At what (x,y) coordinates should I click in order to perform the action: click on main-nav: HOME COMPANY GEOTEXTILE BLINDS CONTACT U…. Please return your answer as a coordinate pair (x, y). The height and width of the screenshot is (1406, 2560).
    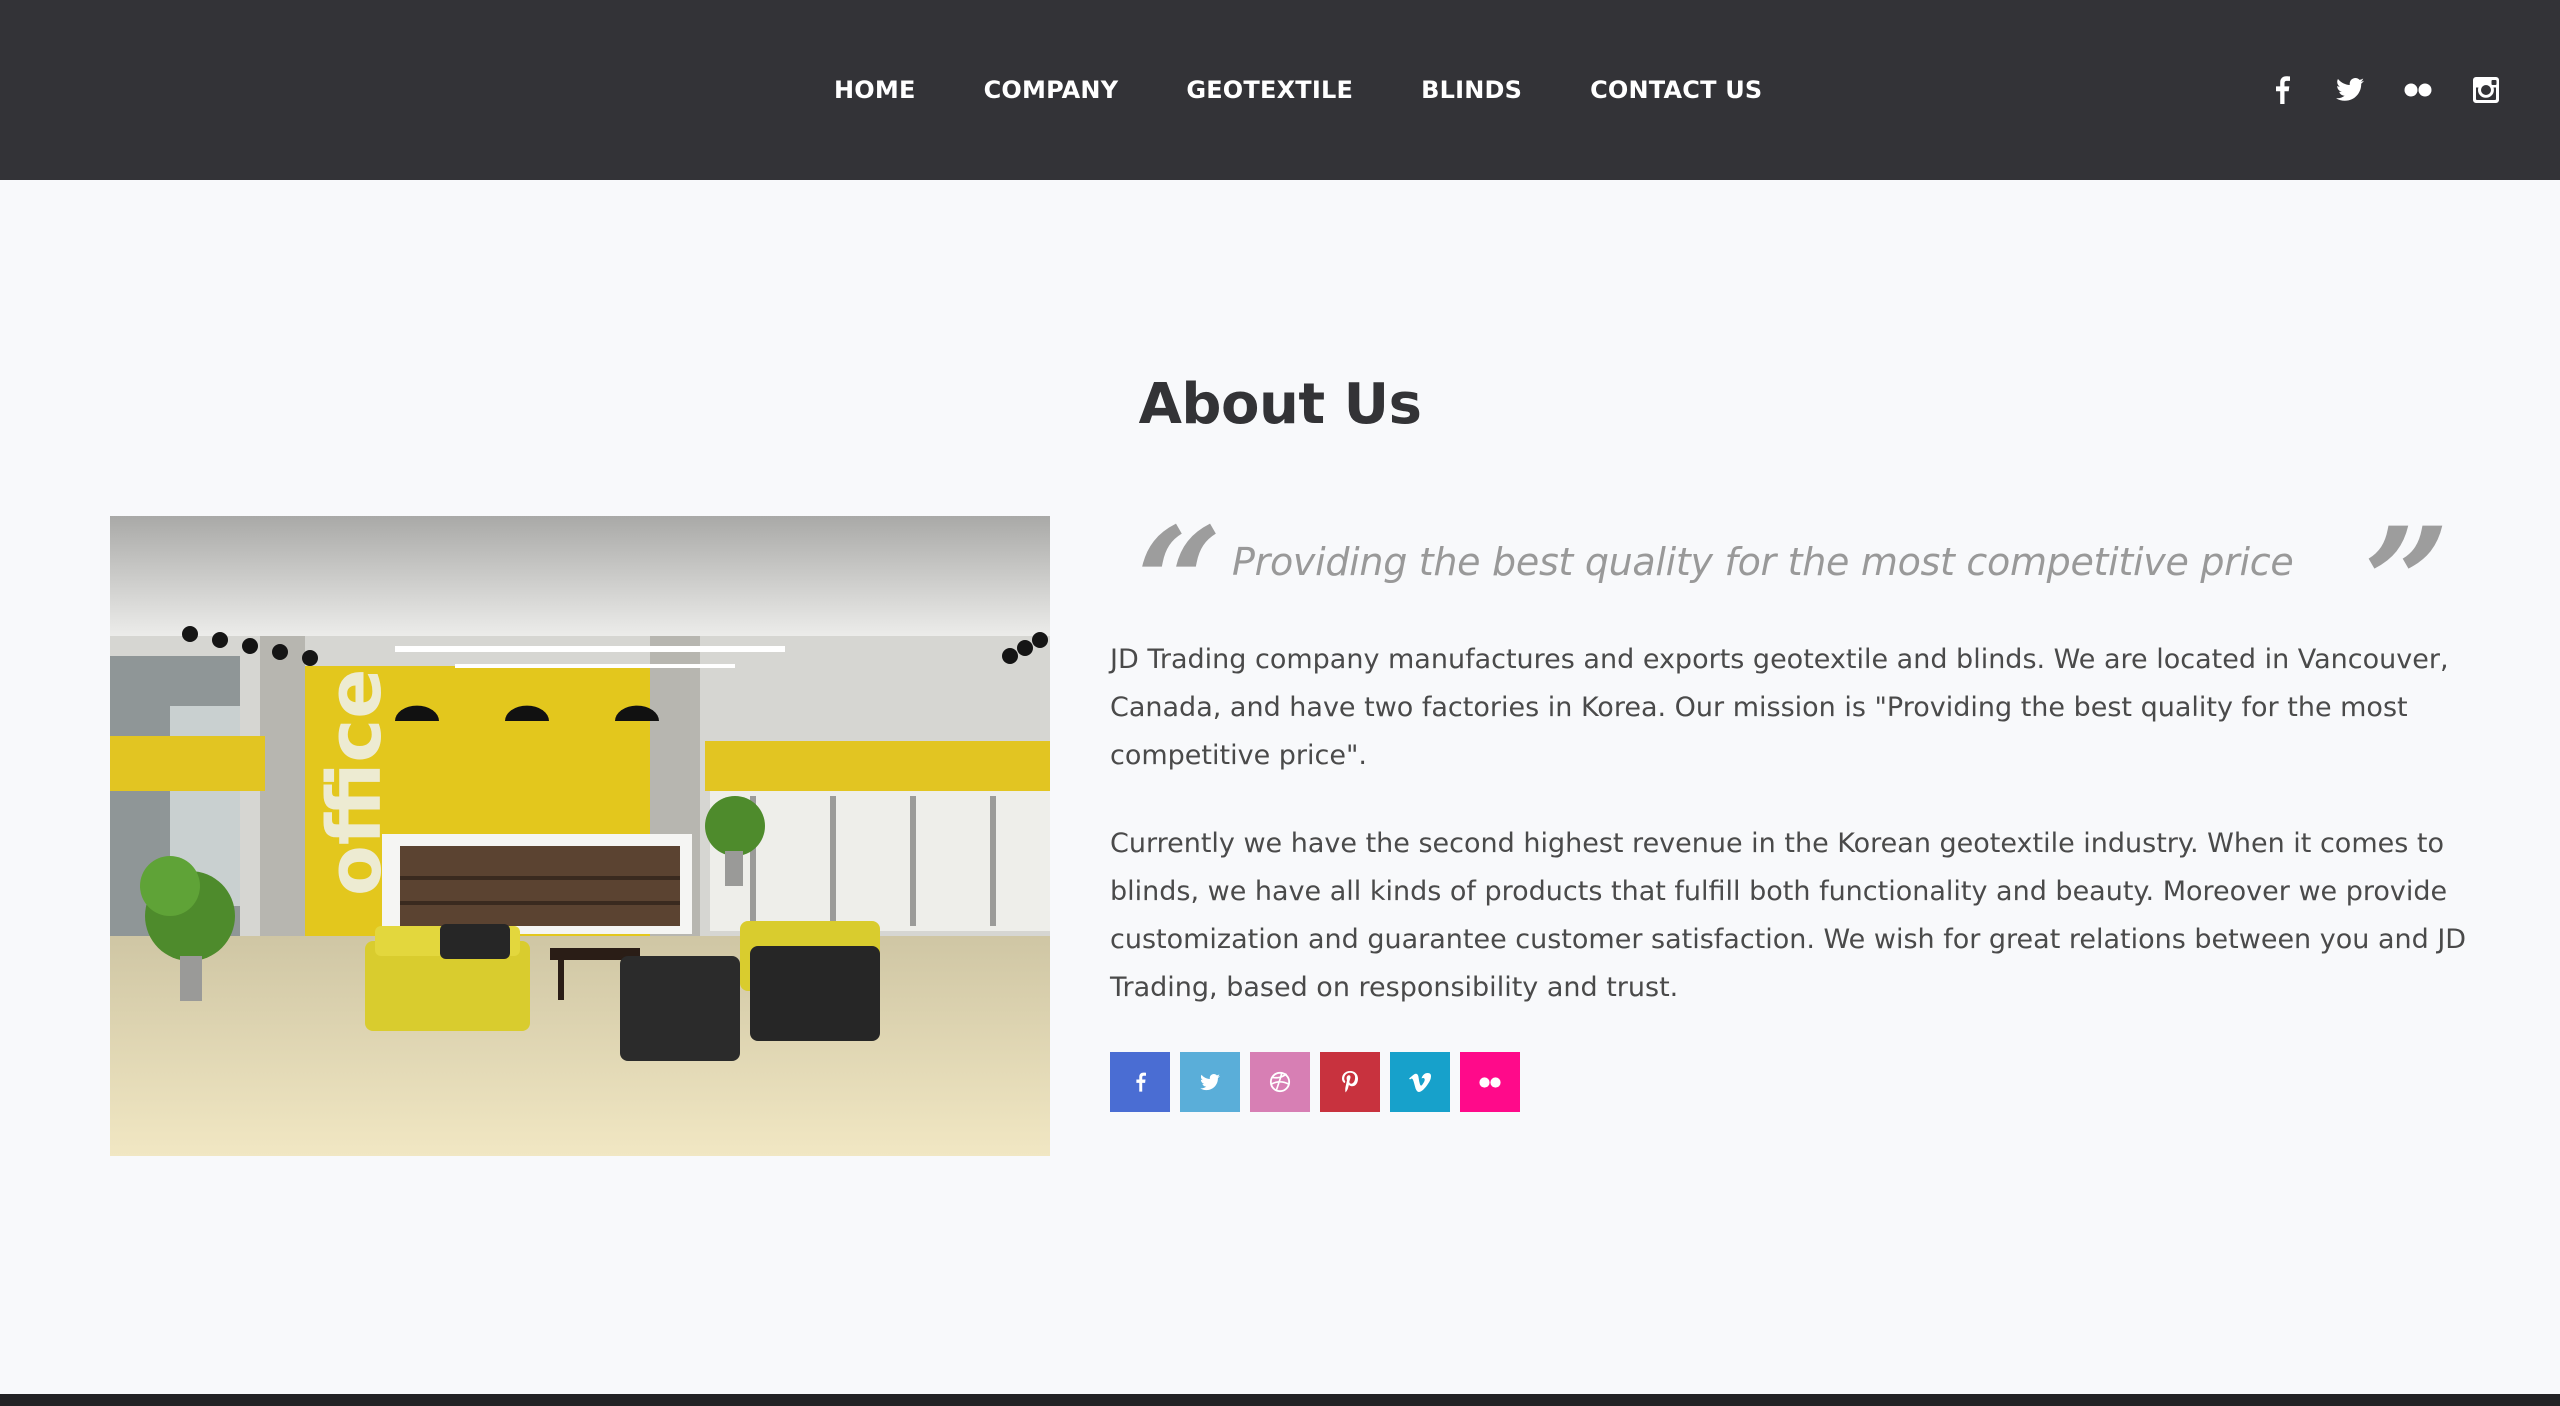
    Looking at the image, I should click on (1302, 90).